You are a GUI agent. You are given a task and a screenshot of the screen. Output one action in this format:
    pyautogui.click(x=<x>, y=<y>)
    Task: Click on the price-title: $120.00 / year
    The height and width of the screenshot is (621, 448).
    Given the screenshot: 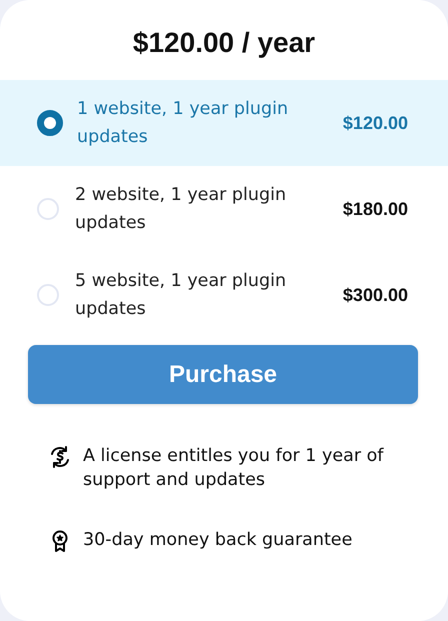 What is the action you would take?
    pyautogui.click(x=224, y=43)
    